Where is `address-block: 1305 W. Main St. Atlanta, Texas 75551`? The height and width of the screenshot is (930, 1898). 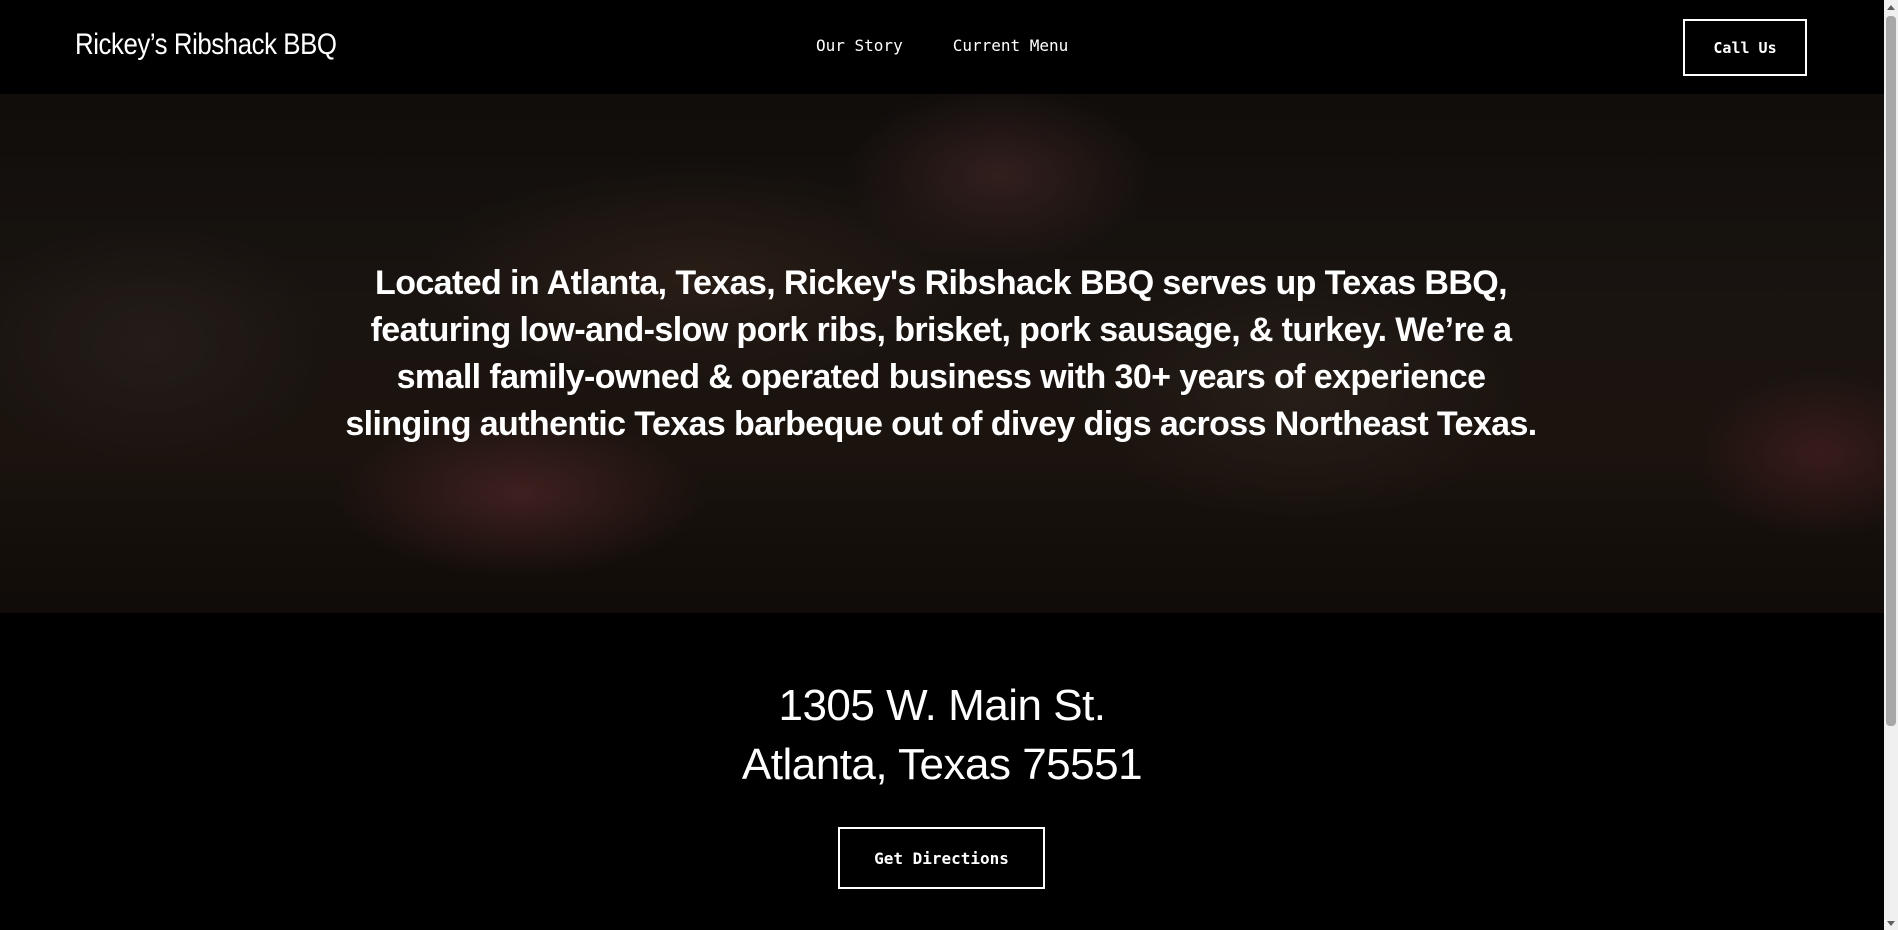
address-block: 1305 W. Main St. Atlanta, Texas 75551 is located at coordinates (942, 735).